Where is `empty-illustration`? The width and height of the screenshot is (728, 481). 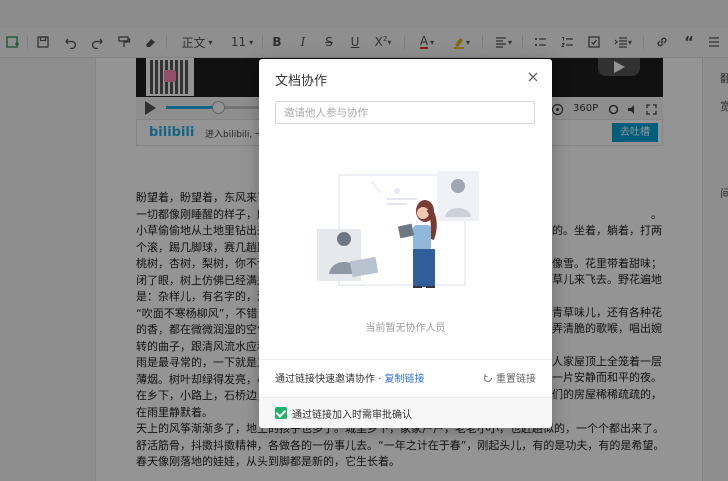 empty-illustration is located at coordinates (398, 229).